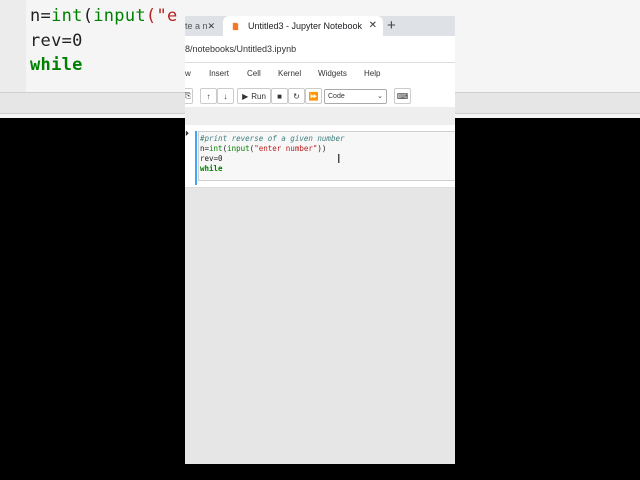 This screenshot has width=640, height=480. Describe the element at coordinates (219, 73) in the screenshot. I see `menu-insert: Insert` at that location.